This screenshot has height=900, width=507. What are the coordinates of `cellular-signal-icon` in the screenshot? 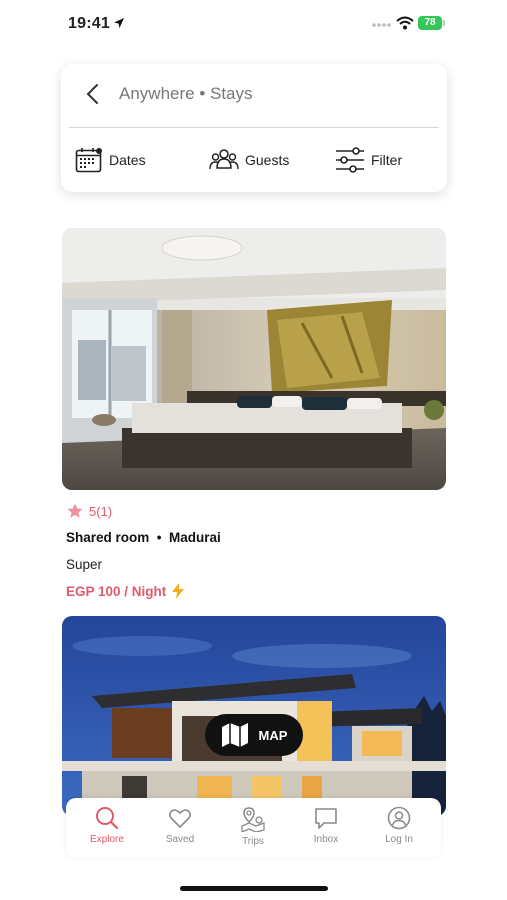 It's located at (381, 25).